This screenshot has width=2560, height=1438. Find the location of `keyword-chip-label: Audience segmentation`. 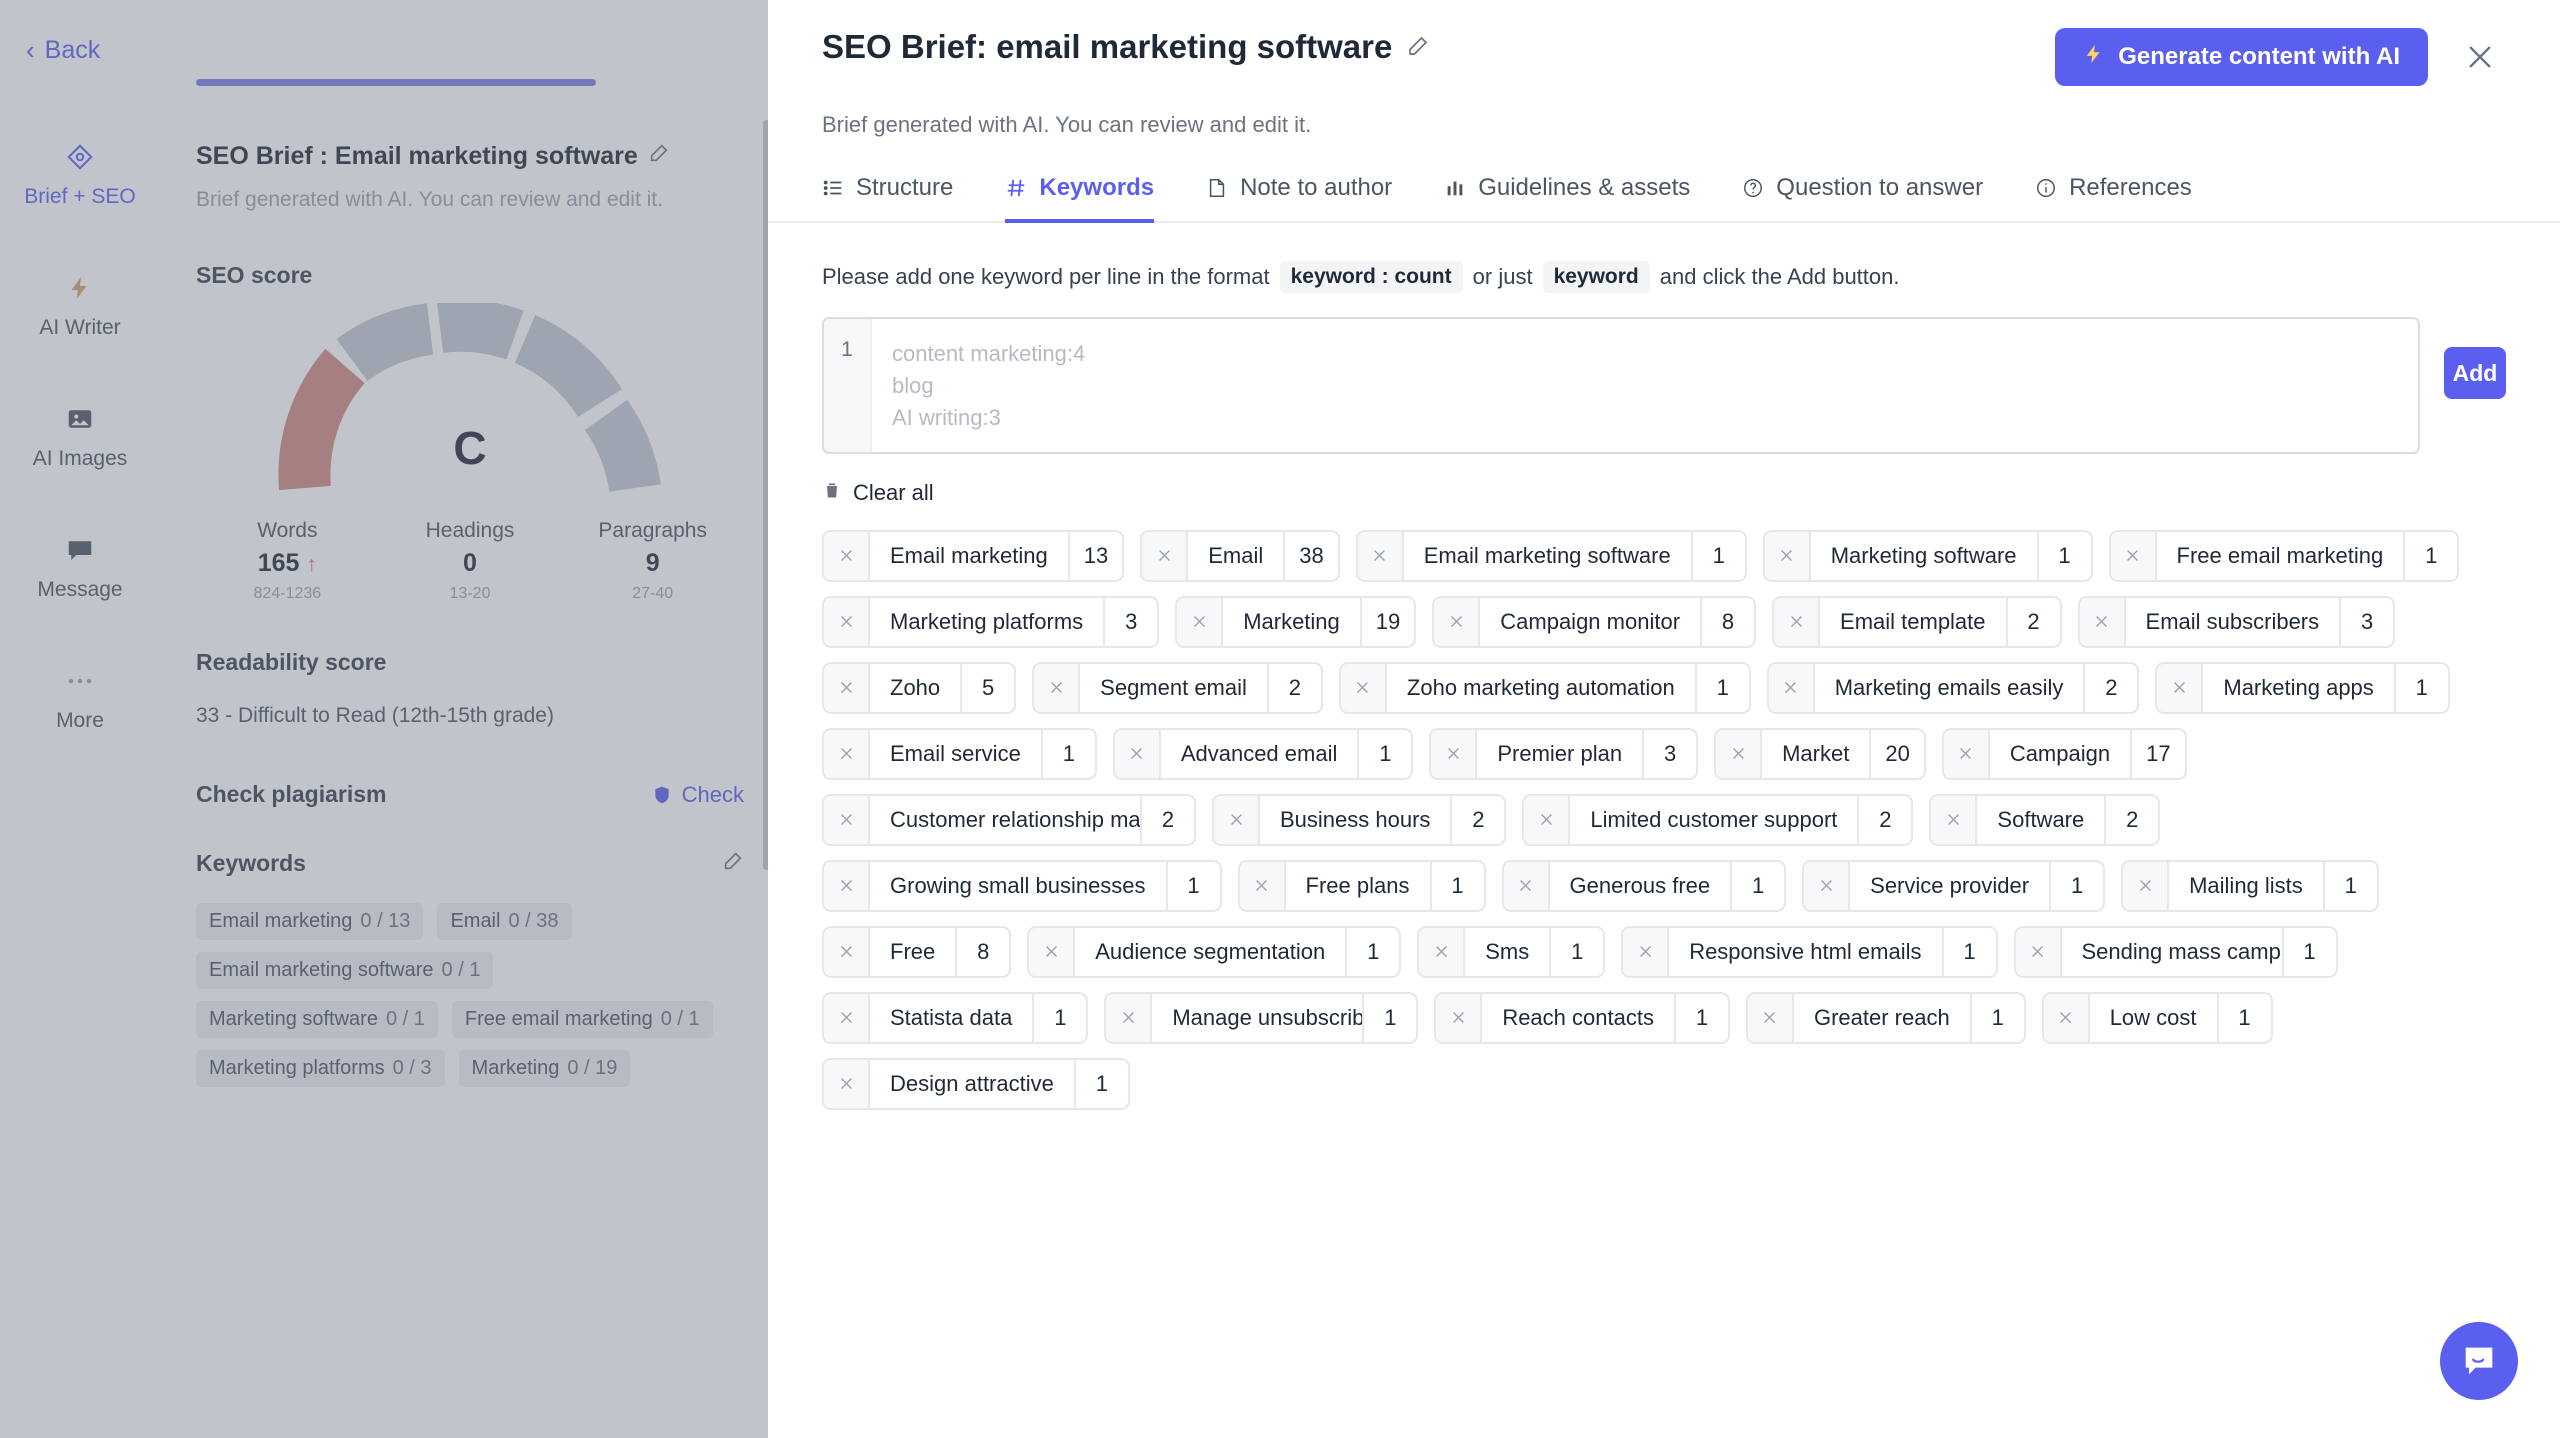

keyword-chip-label: Audience segmentation is located at coordinates (1211, 951).